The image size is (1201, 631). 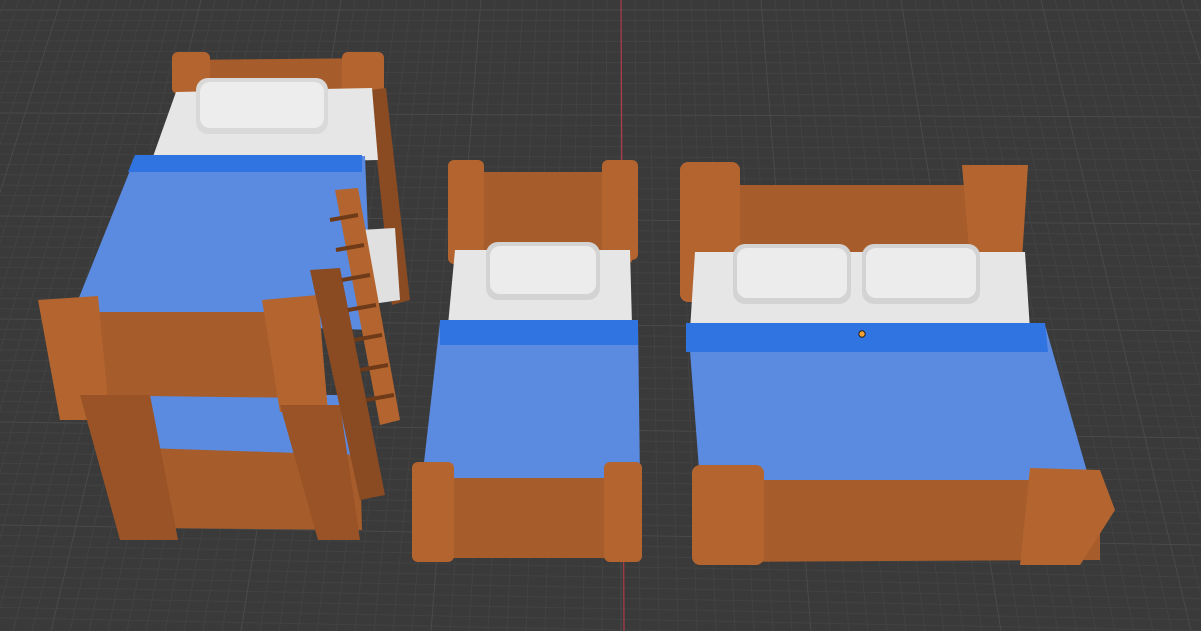 What do you see at coordinates (862, 334) in the screenshot?
I see `origin-marker-icon` at bounding box center [862, 334].